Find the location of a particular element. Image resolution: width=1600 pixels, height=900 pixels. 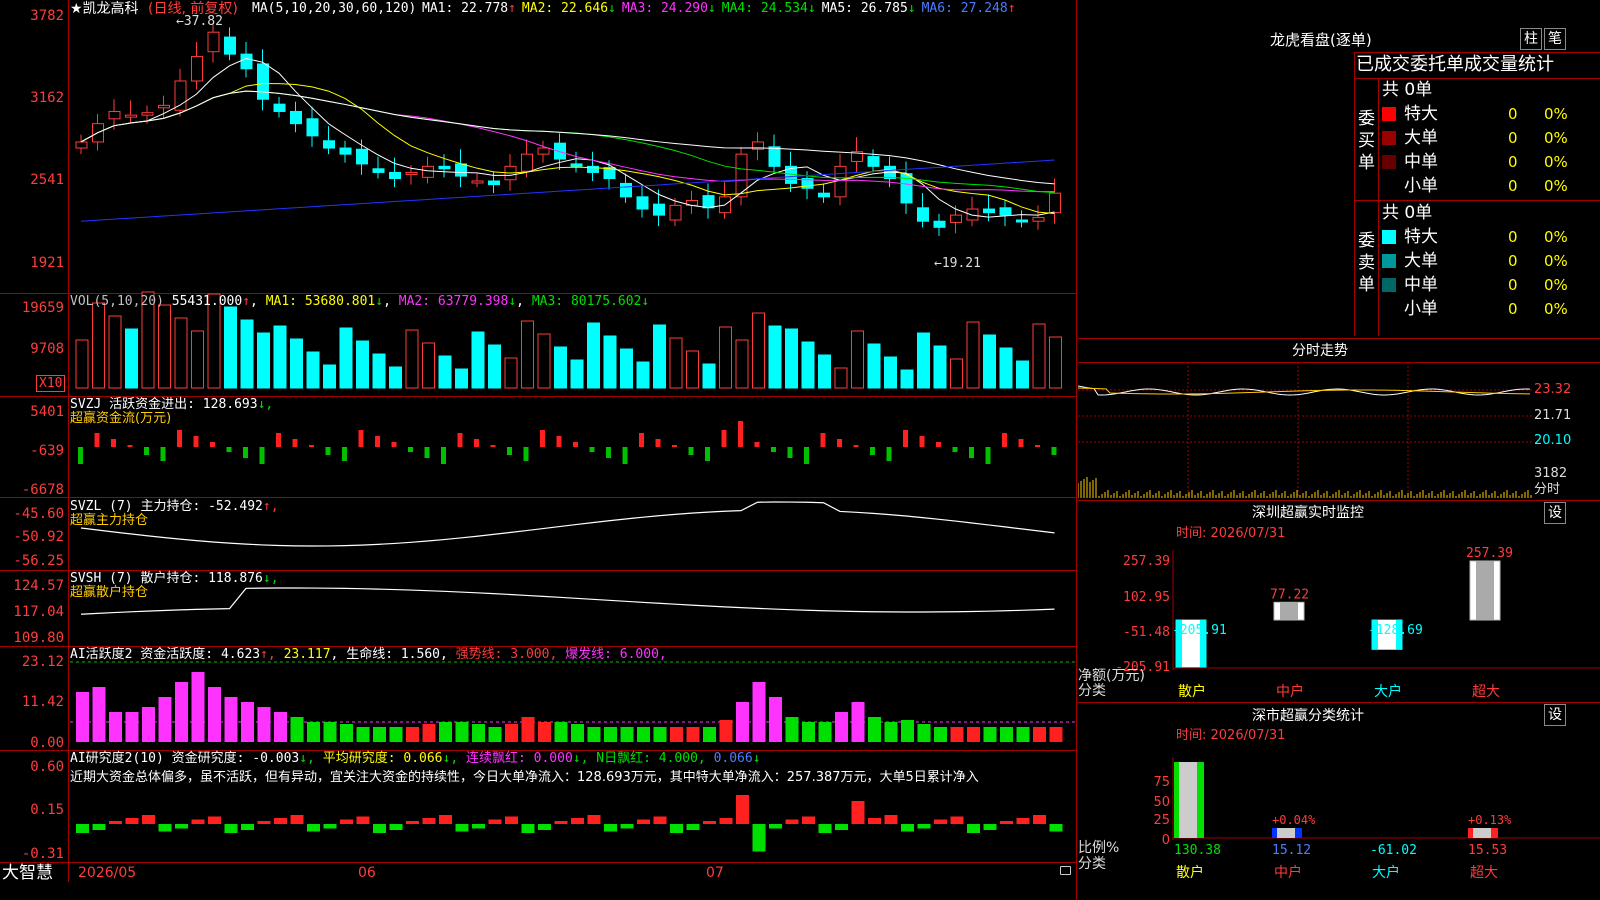

svzj-arrow: ↓, is located at coordinates (265, 404).